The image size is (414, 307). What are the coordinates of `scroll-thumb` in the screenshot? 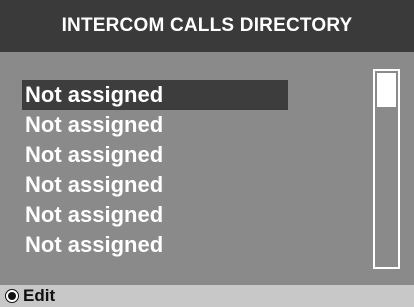 It's located at (386, 90).